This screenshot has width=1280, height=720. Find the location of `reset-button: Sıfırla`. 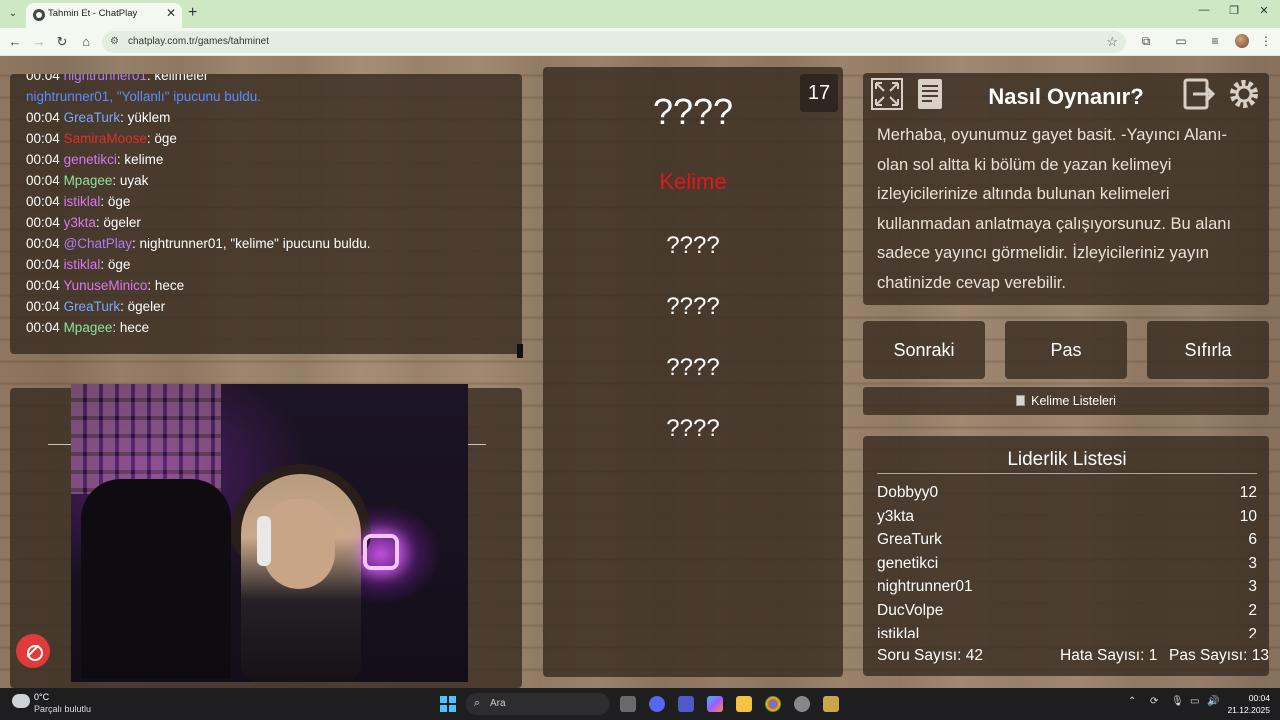

reset-button: Sıfırla is located at coordinates (1208, 350).